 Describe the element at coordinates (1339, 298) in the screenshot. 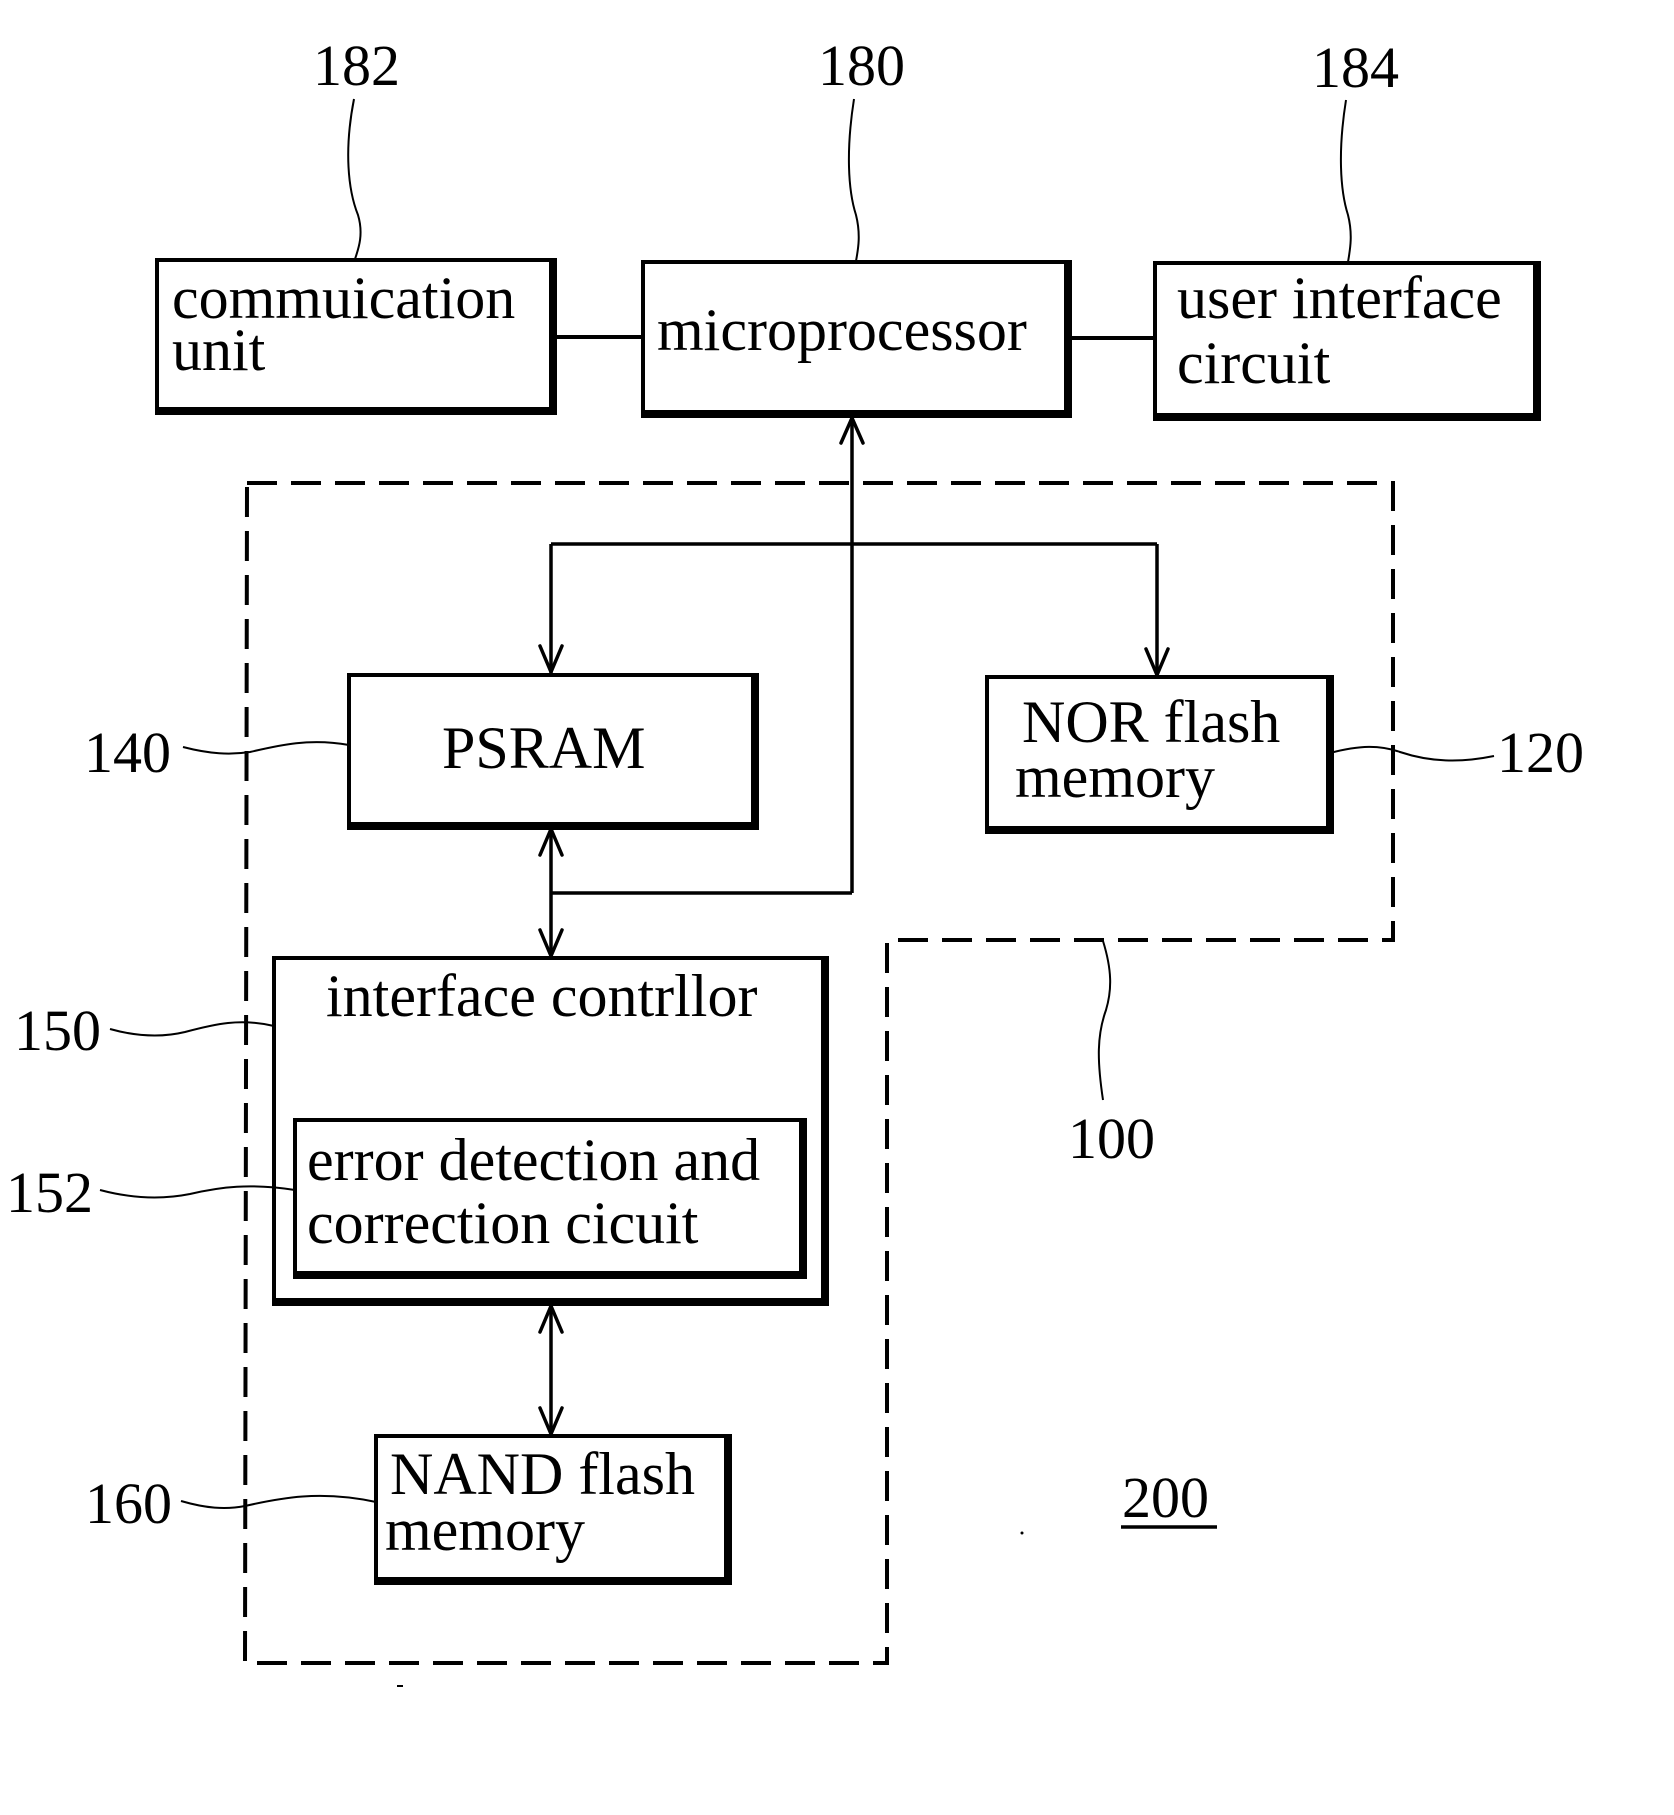

I see `user-interface-label-line1: user interface` at that location.